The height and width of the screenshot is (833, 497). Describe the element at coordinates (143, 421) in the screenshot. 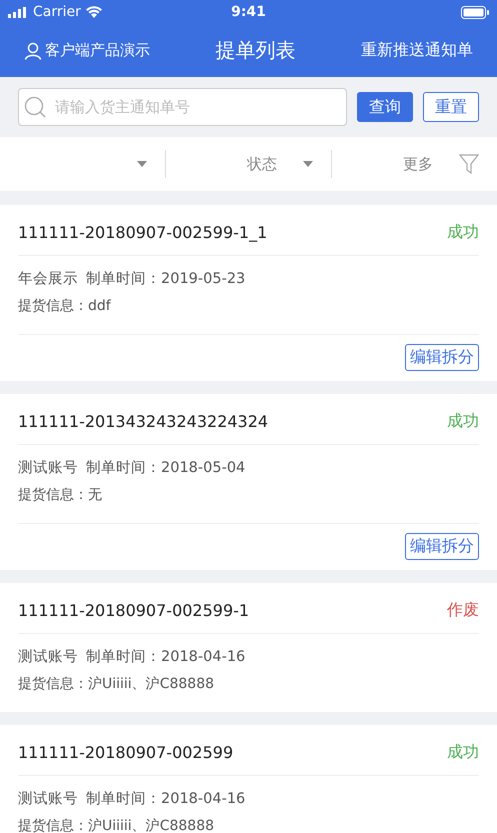

I see `order-number: 111111-201343243243224324` at that location.